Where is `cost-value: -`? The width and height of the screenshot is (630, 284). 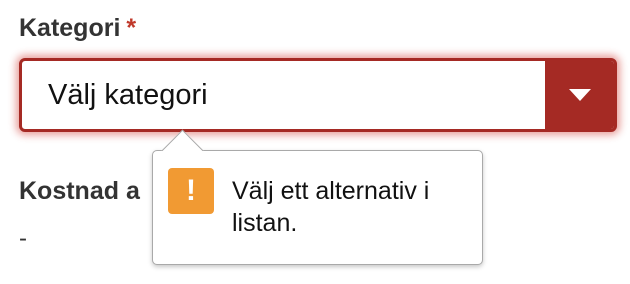
cost-value: - is located at coordinates (23, 238).